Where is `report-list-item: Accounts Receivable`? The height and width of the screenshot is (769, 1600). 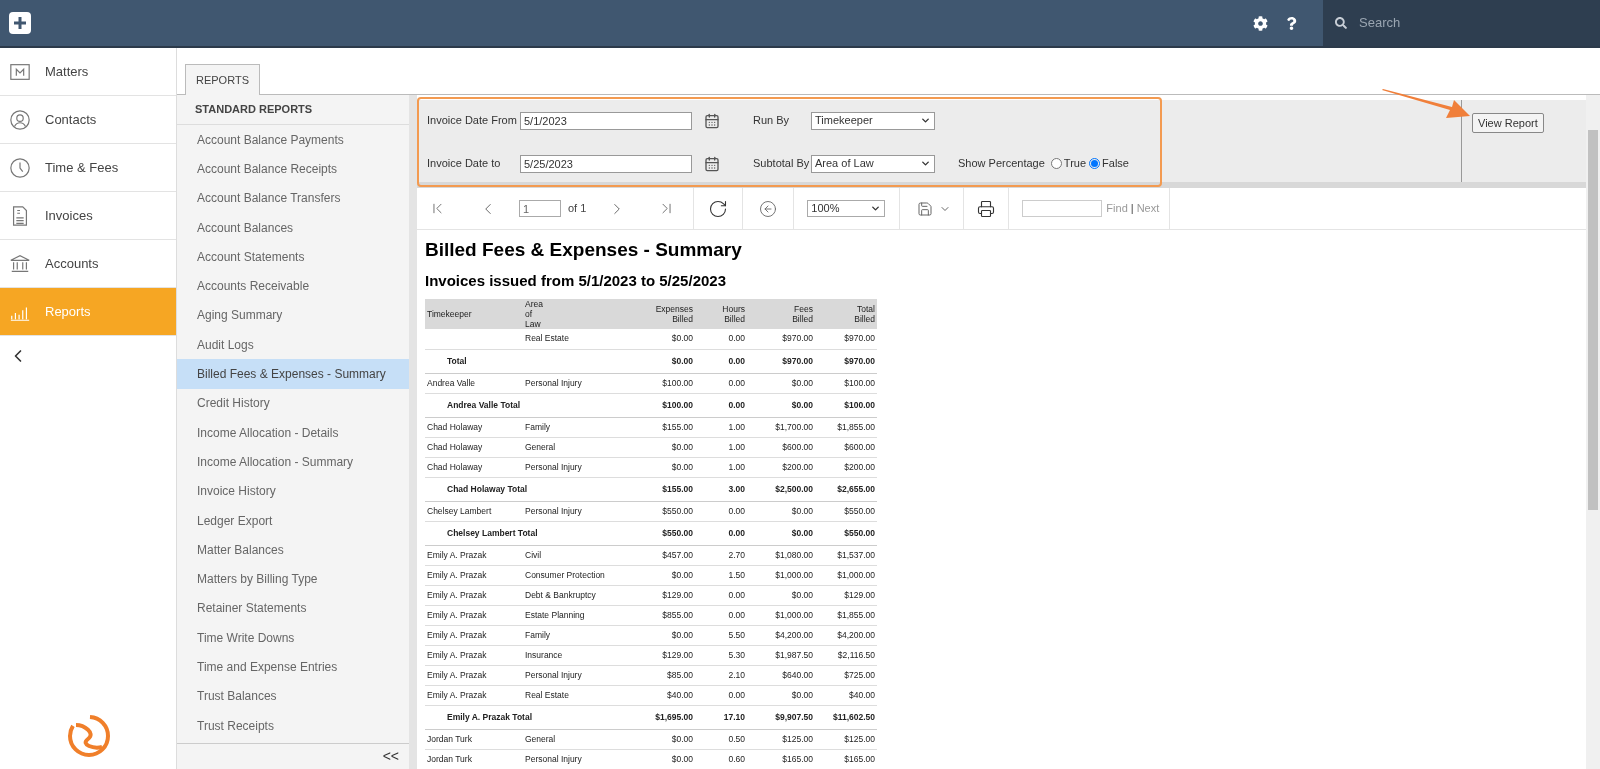
report-list-item: Accounts Receivable is located at coordinates (293, 286).